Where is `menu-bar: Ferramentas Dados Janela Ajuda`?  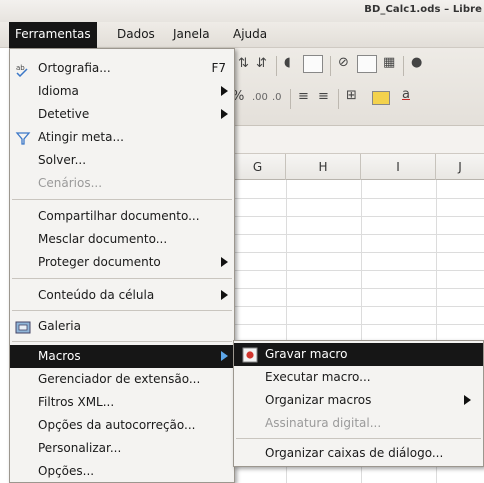
menu-bar: Ferramentas Dados Janela Ajuda is located at coordinates (242, 35).